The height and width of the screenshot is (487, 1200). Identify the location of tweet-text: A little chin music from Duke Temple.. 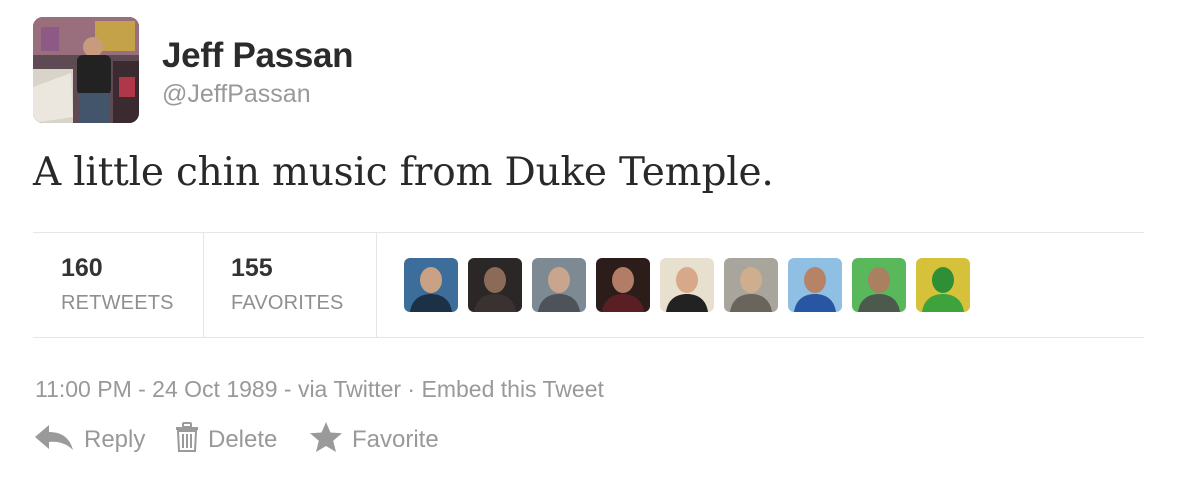
(403, 172).